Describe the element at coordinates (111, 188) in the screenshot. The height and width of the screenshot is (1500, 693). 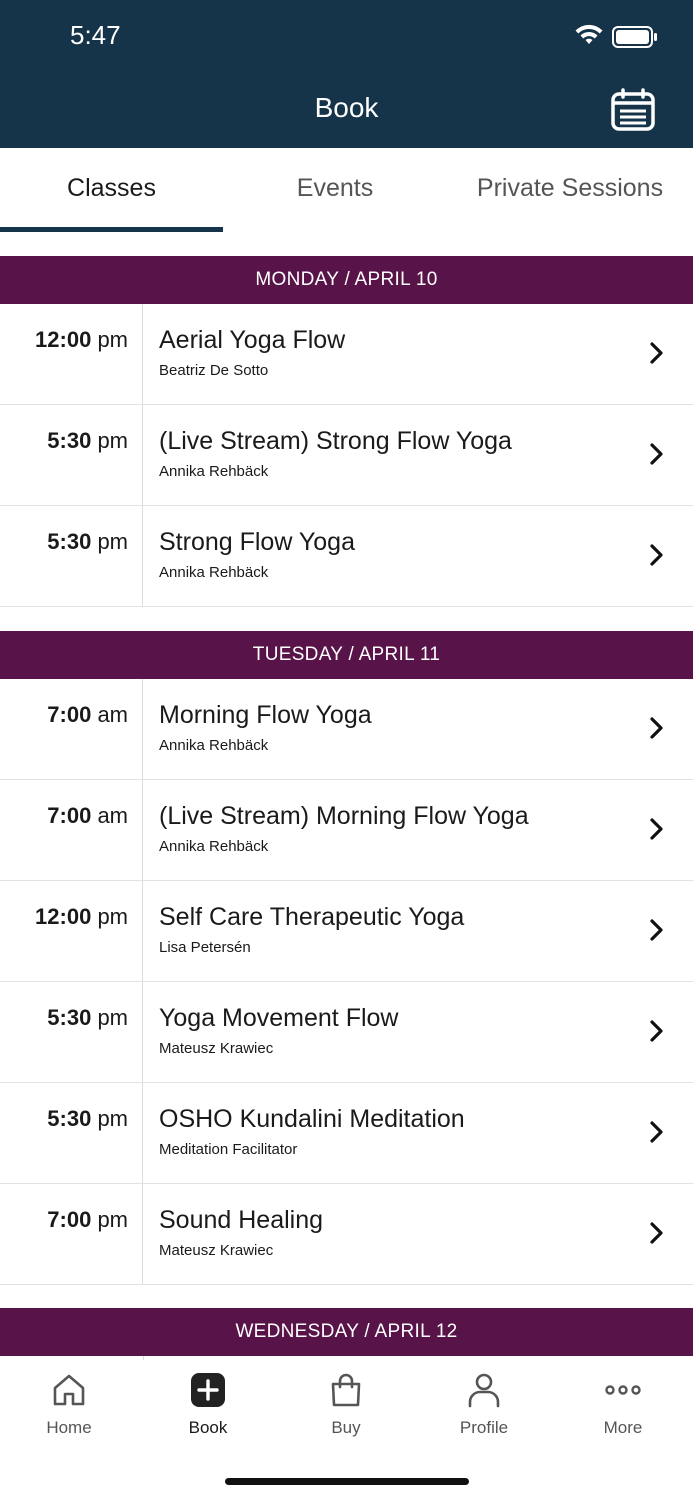
I see `tab-classes: Classes` at that location.